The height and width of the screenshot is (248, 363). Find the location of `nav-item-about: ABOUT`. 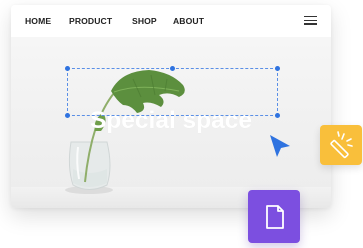

nav-item-about: ABOUT is located at coordinates (188, 21).